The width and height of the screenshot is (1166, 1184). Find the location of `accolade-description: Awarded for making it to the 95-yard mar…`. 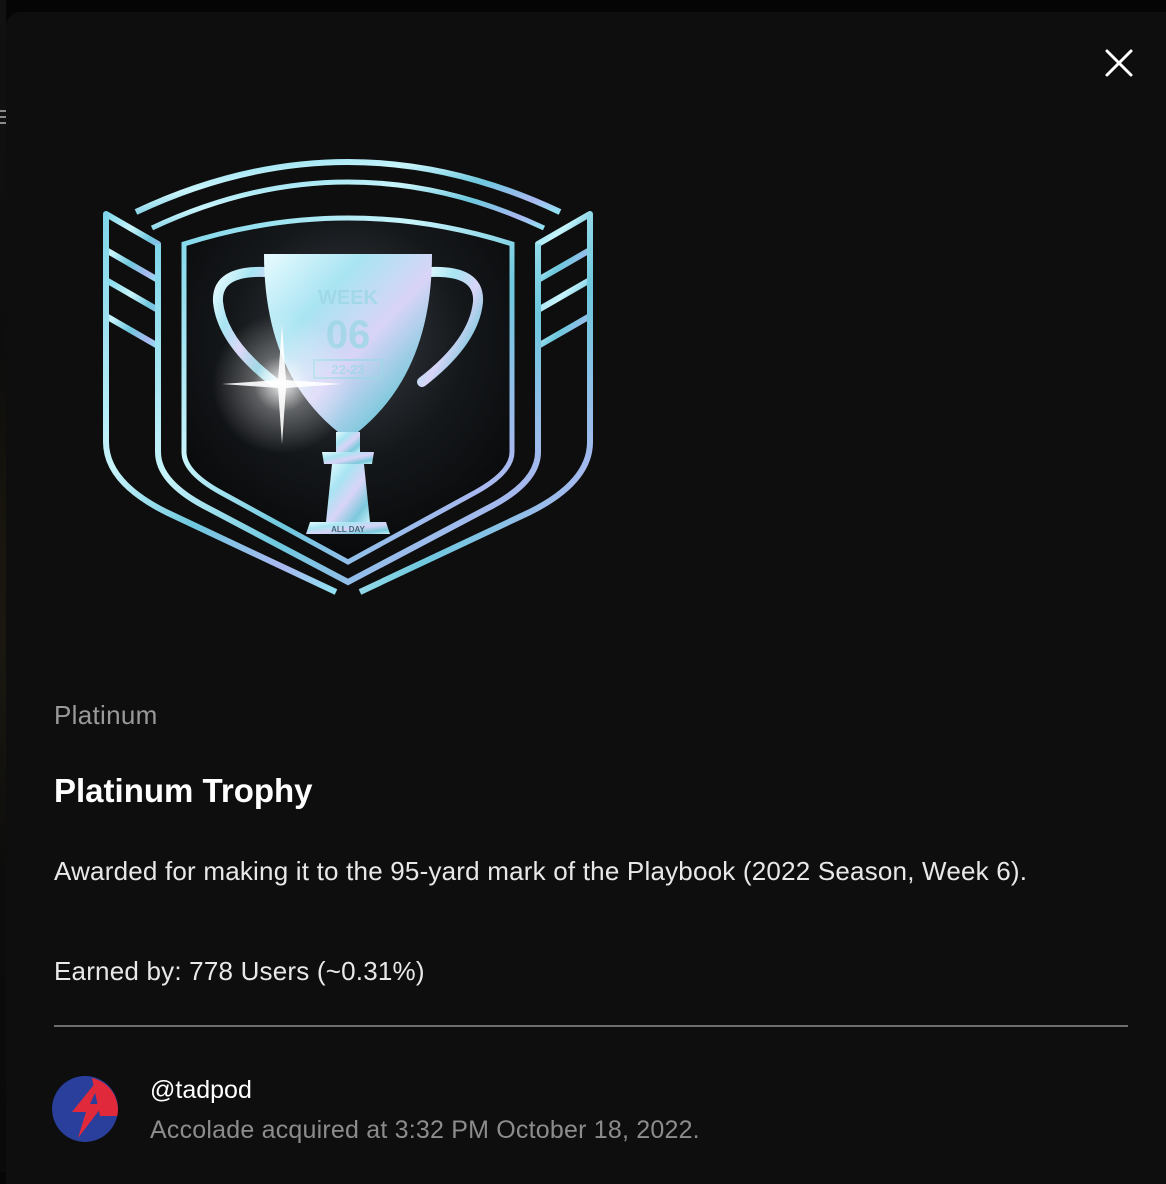

accolade-description: Awarded for making it to the 95-yard mar… is located at coordinates (541, 871).